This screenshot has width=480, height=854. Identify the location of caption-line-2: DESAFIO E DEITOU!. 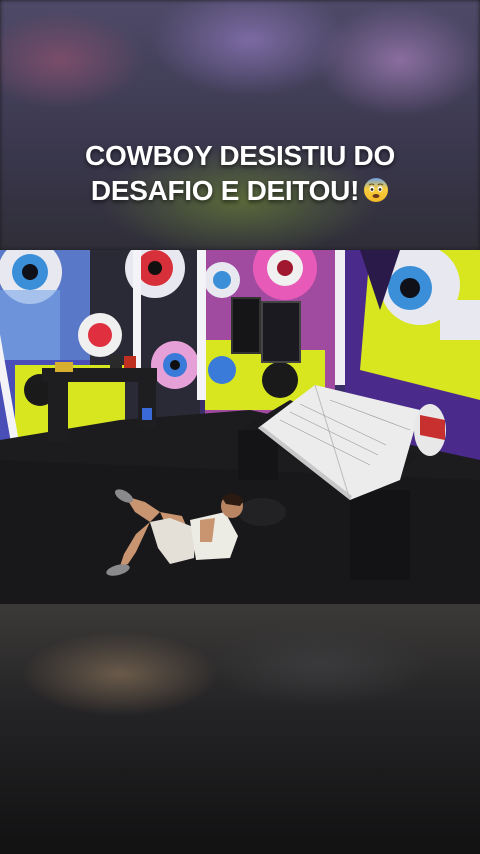
(225, 190).